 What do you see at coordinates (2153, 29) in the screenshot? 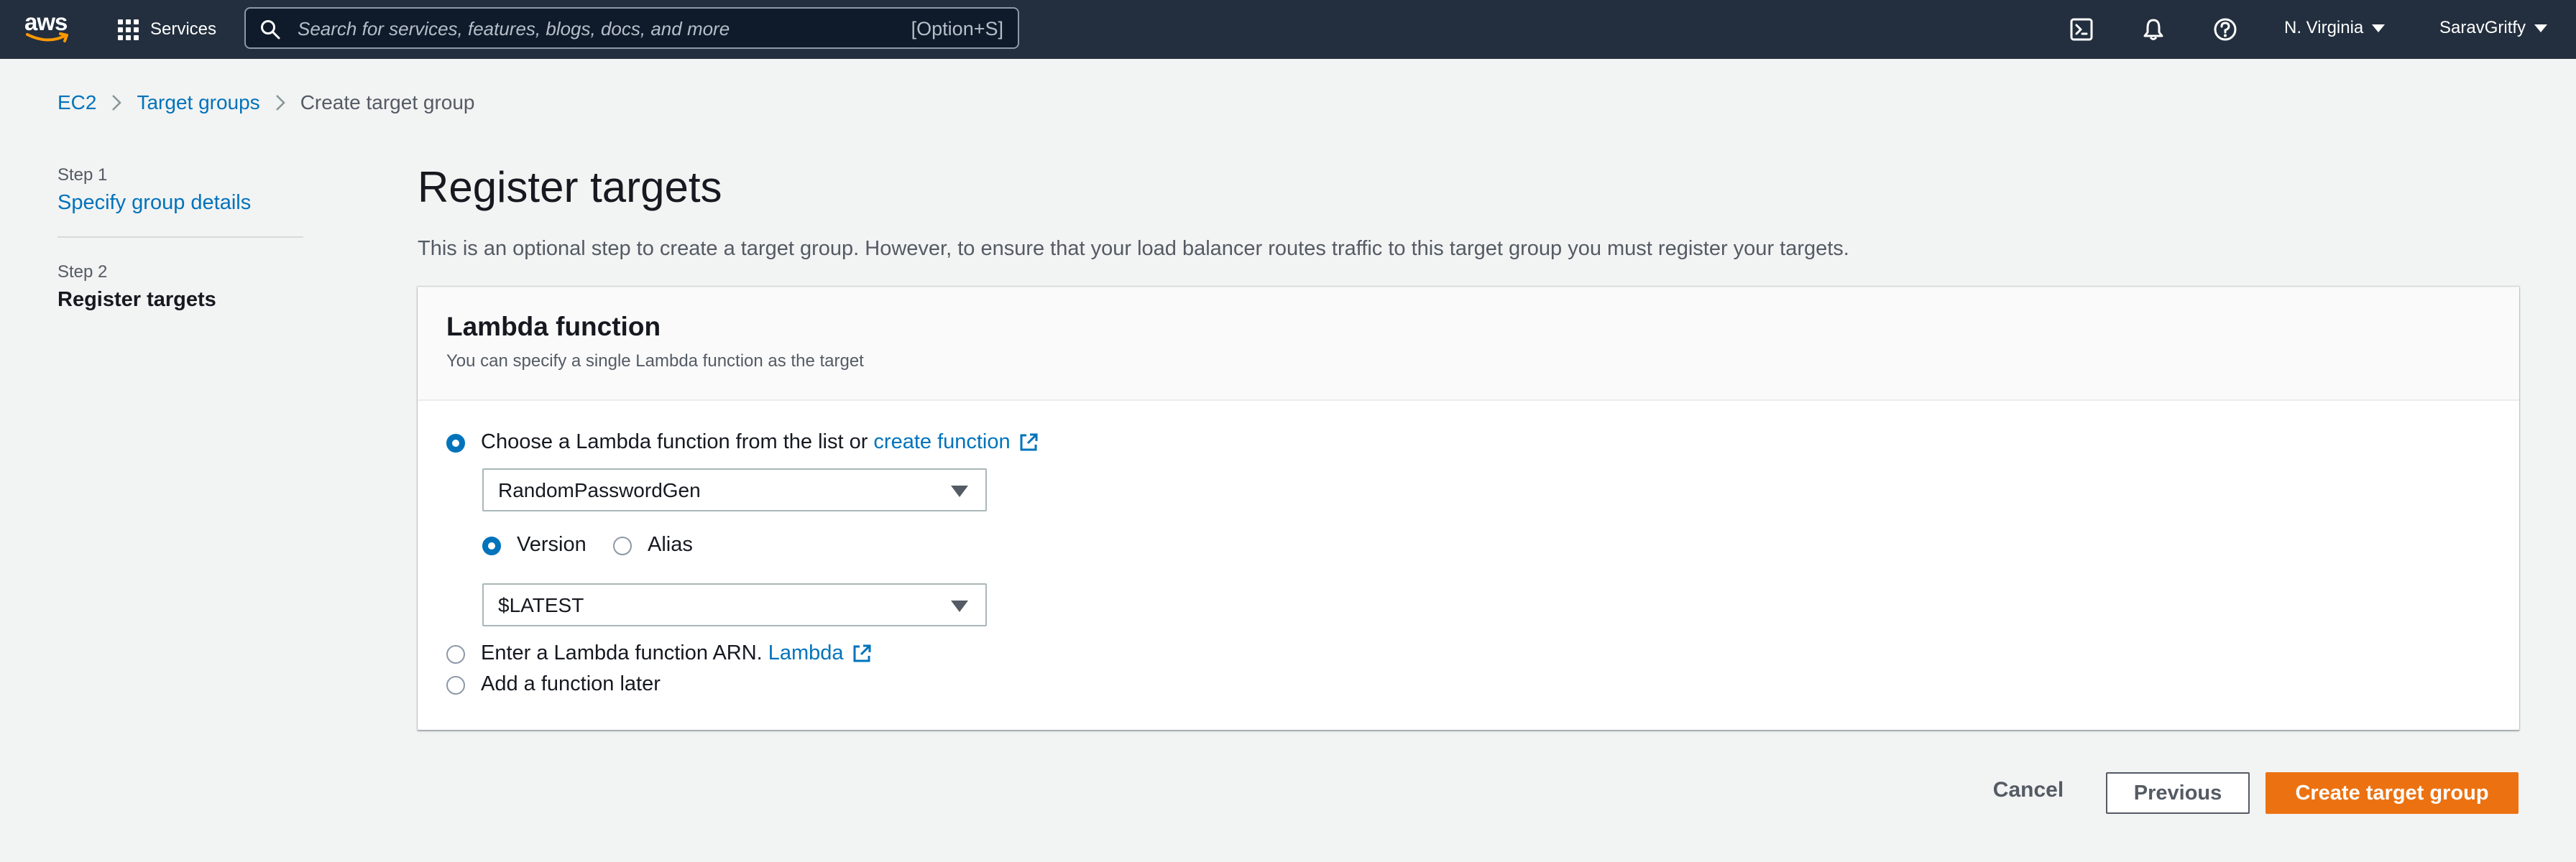
I see `bell-icon` at bounding box center [2153, 29].